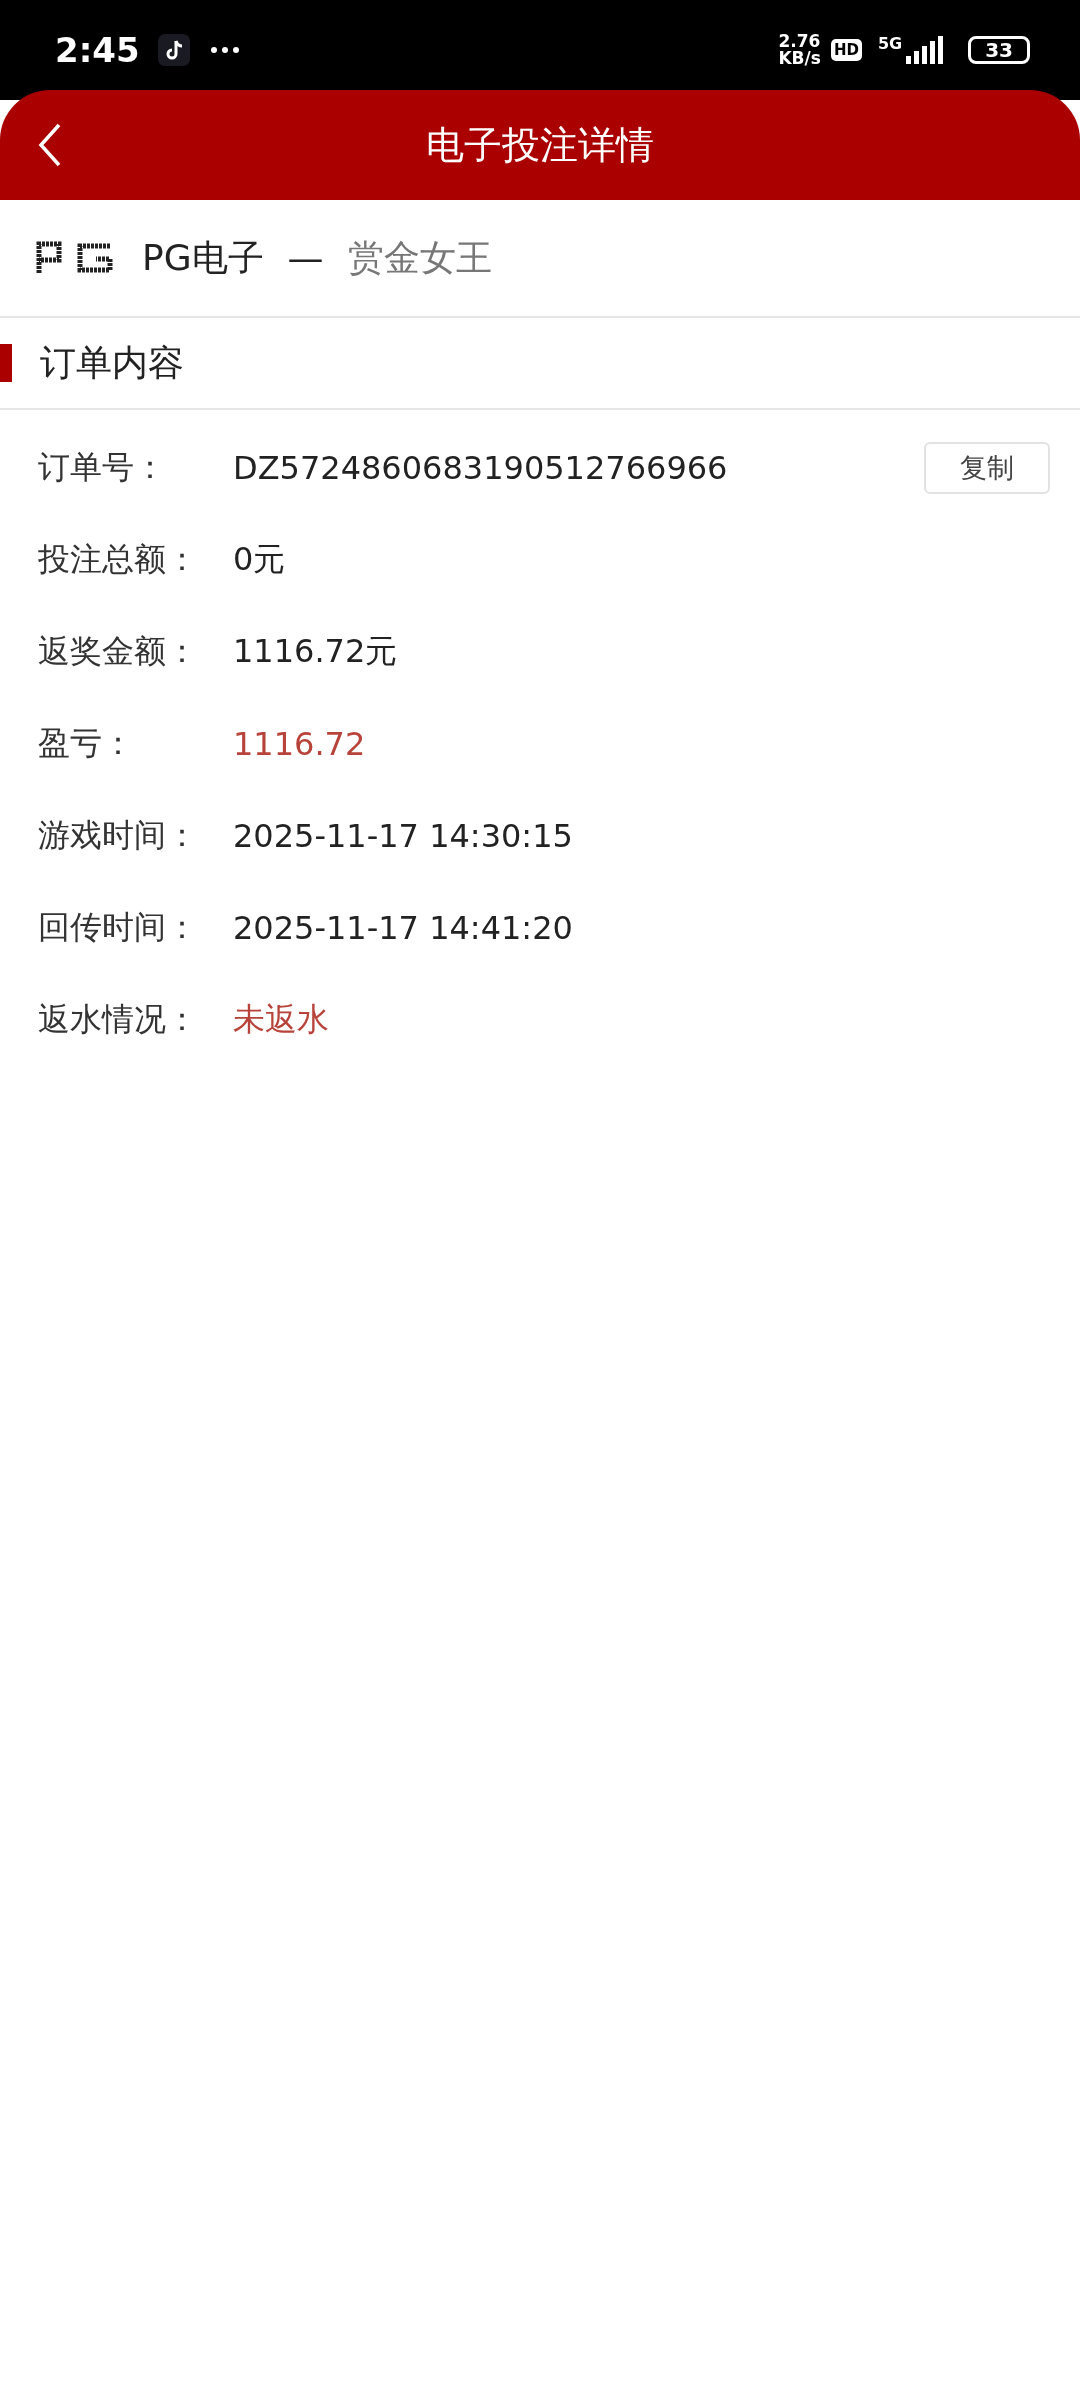 This screenshot has height=2400, width=1080. I want to click on page-title: 电子投注详情, so click(540, 145).